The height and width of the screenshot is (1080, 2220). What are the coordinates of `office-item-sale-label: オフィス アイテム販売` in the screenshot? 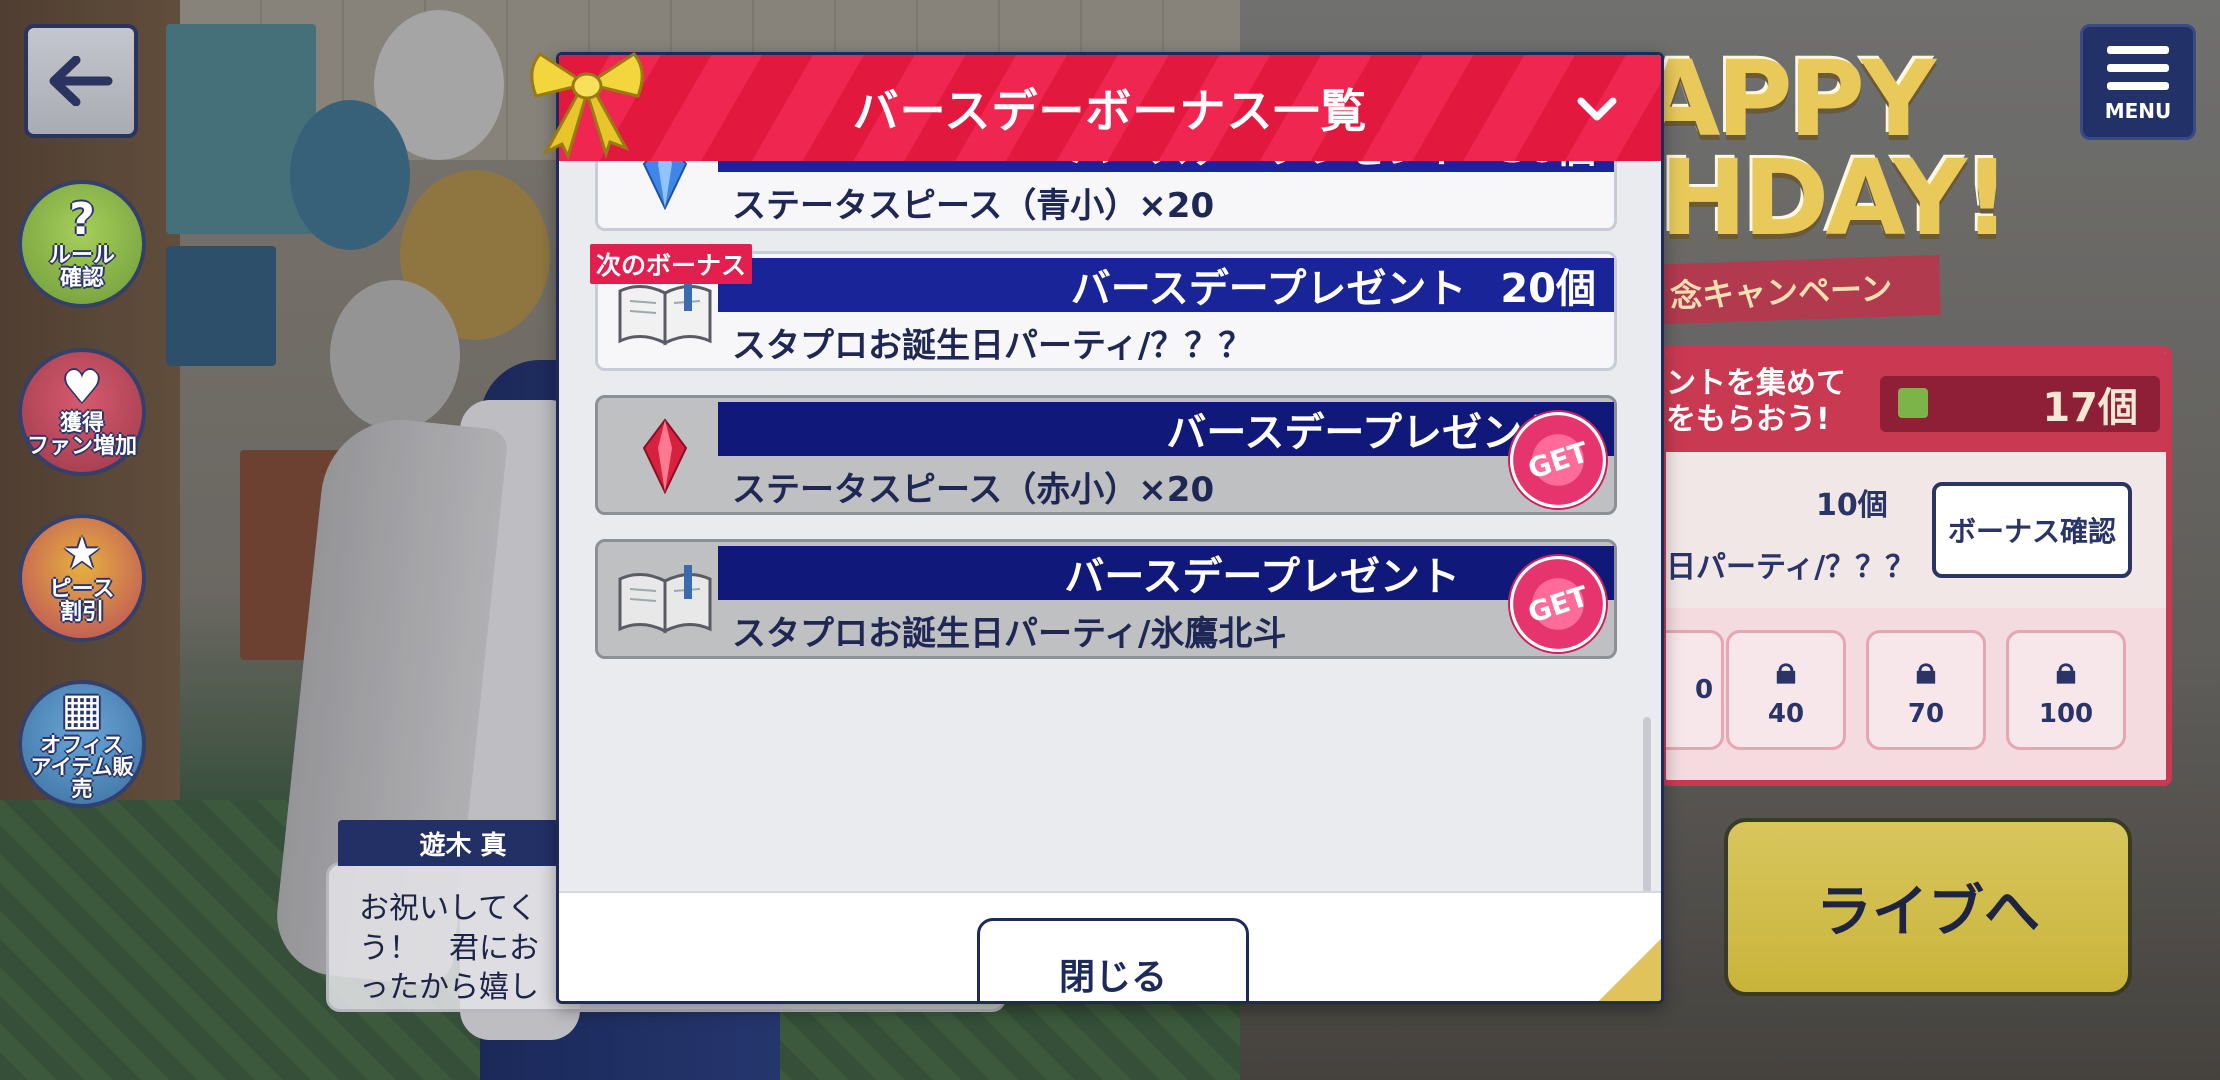 It's located at (82, 767).